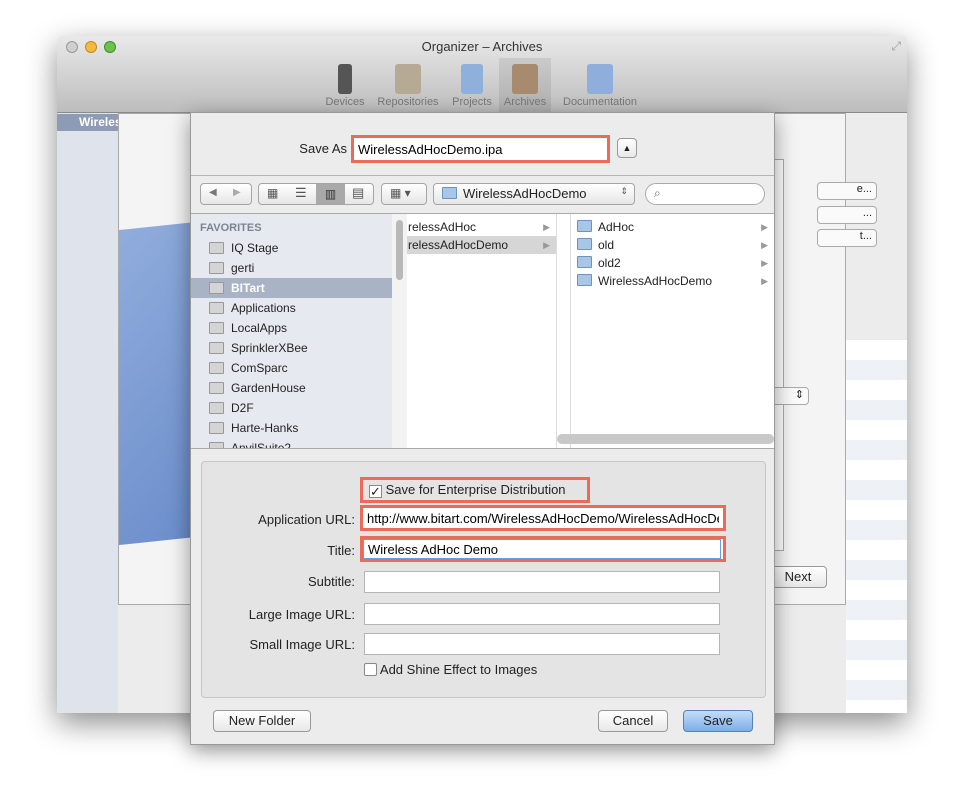 This screenshot has height=792, width=964. What do you see at coordinates (408, 86) in the screenshot?
I see `toolbar-repositories: Repositories` at bounding box center [408, 86].